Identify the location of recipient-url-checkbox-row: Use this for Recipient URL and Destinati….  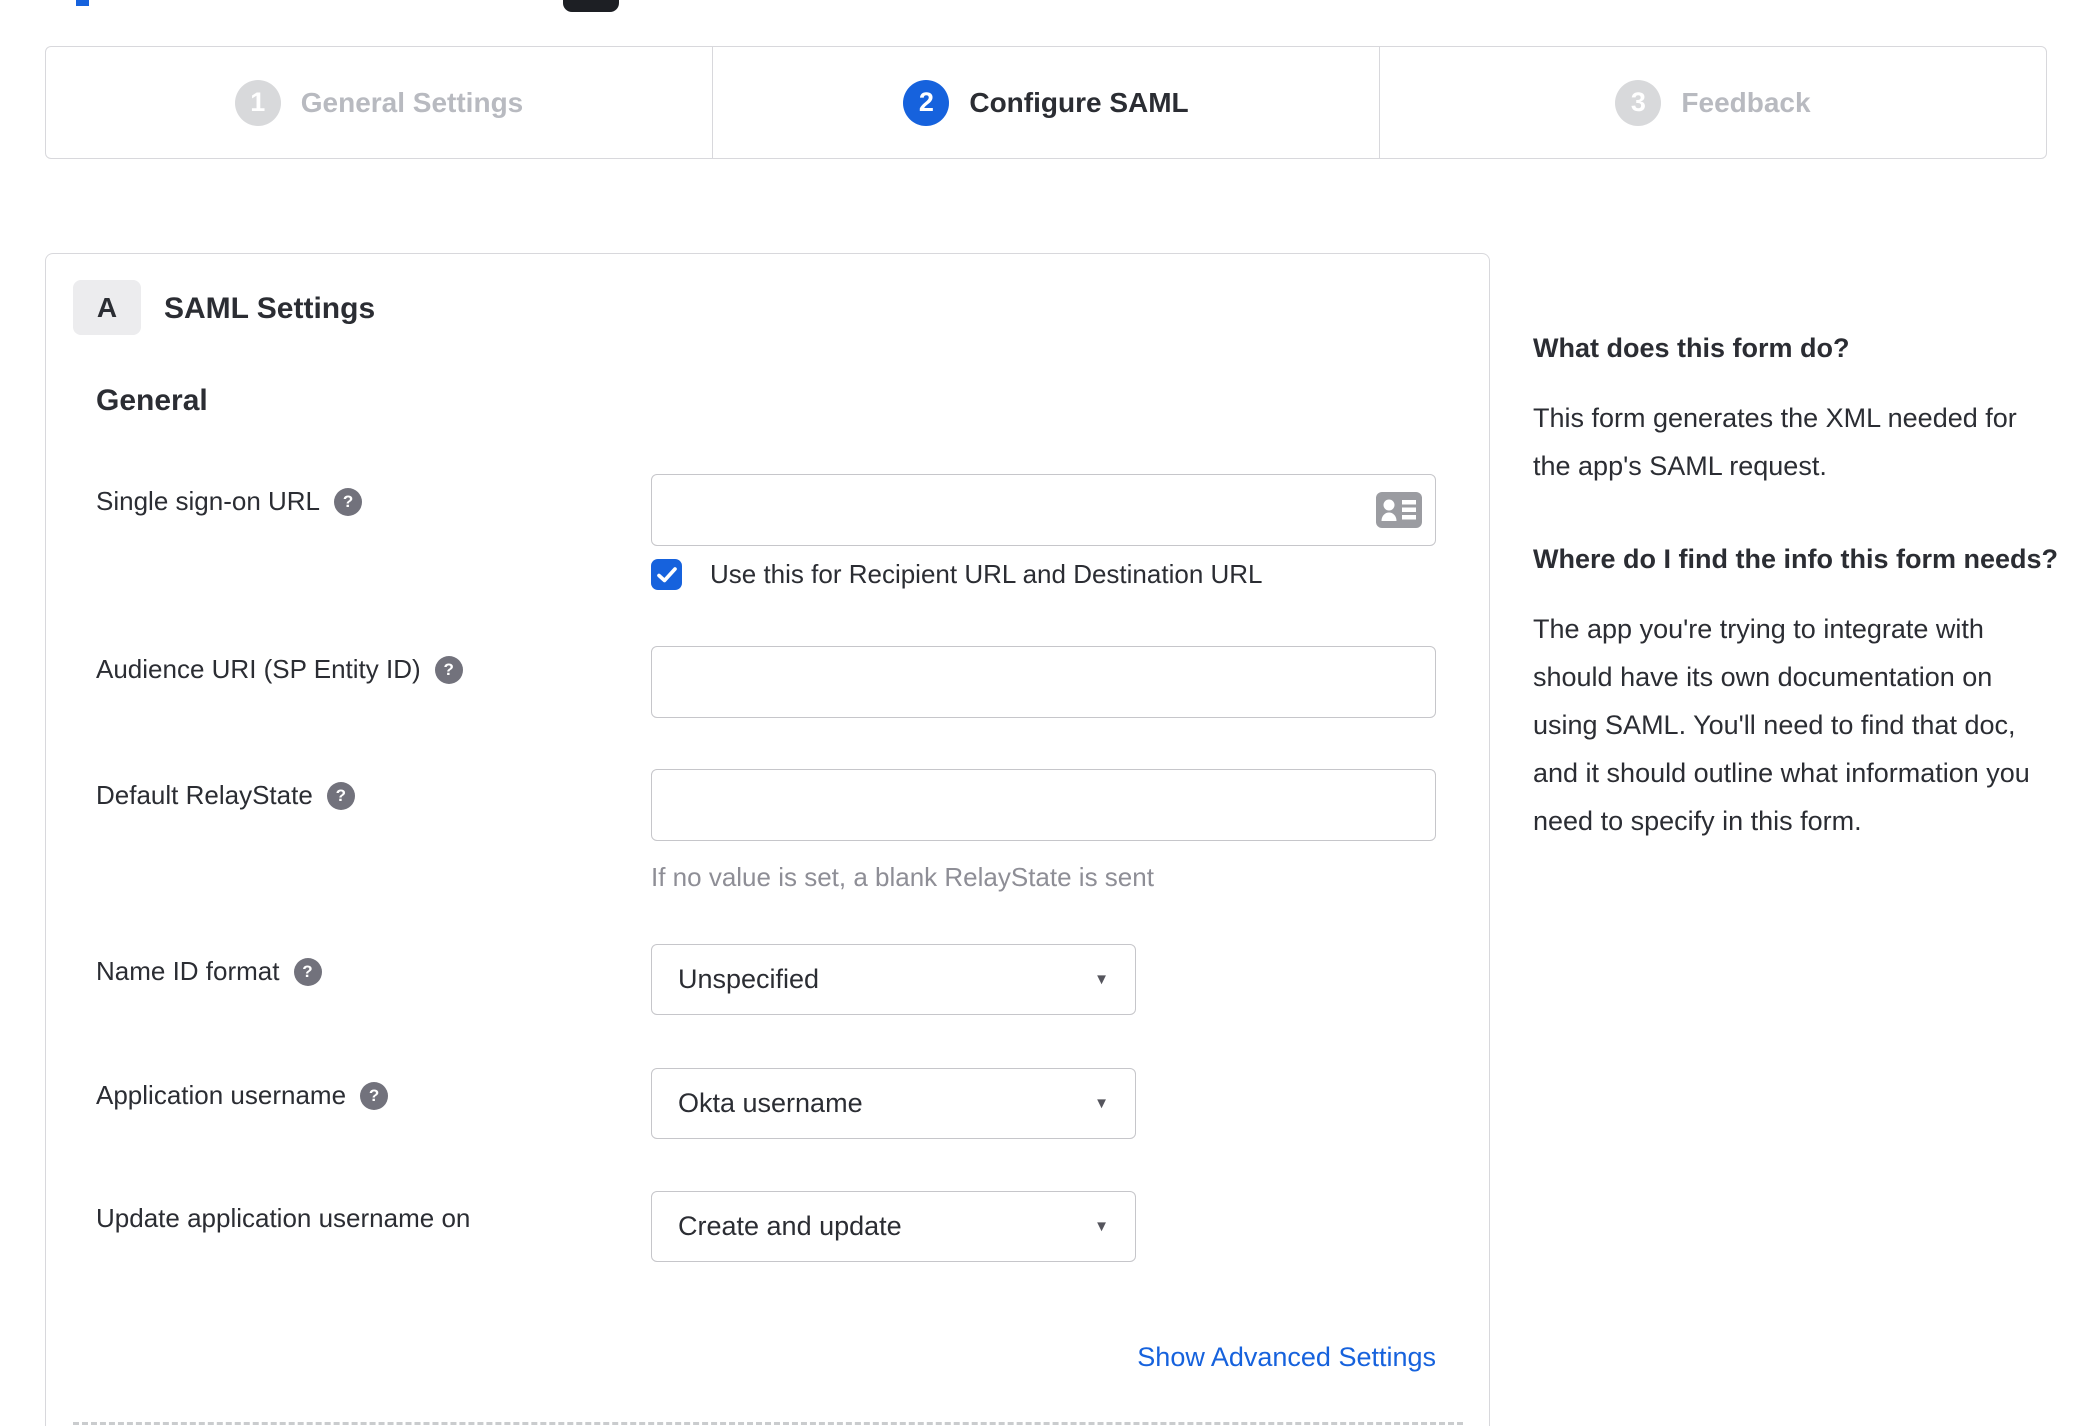
(957, 574).